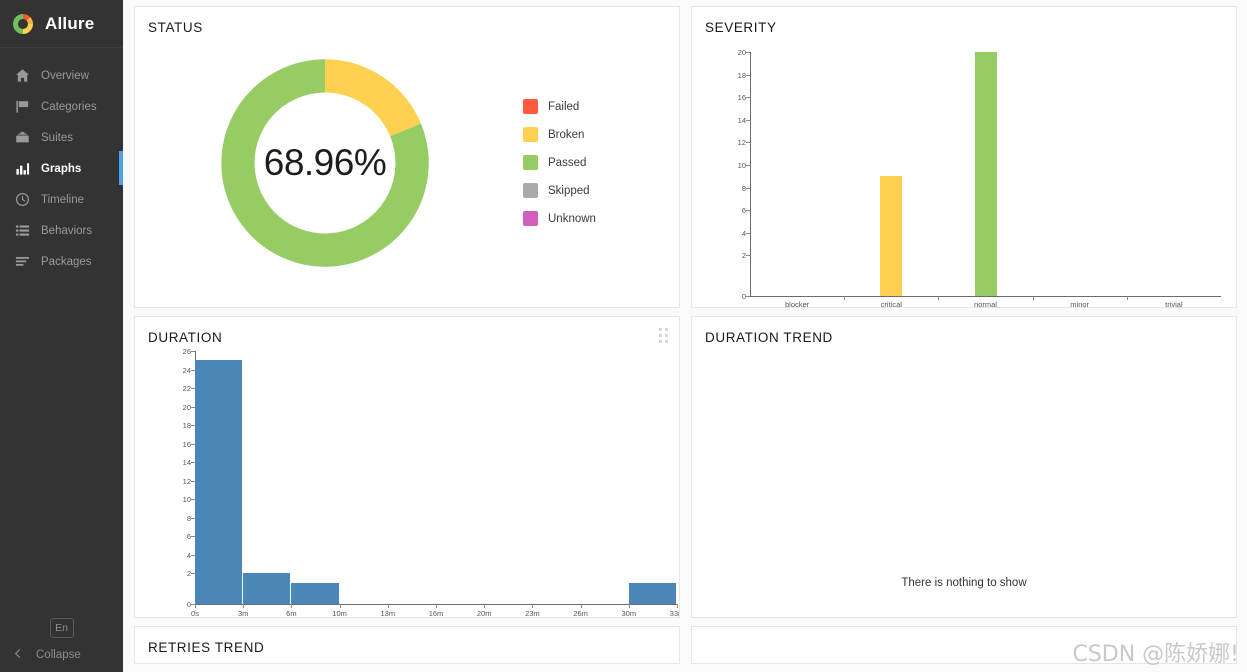  I want to click on legend-label: Unknown, so click(572, 218).